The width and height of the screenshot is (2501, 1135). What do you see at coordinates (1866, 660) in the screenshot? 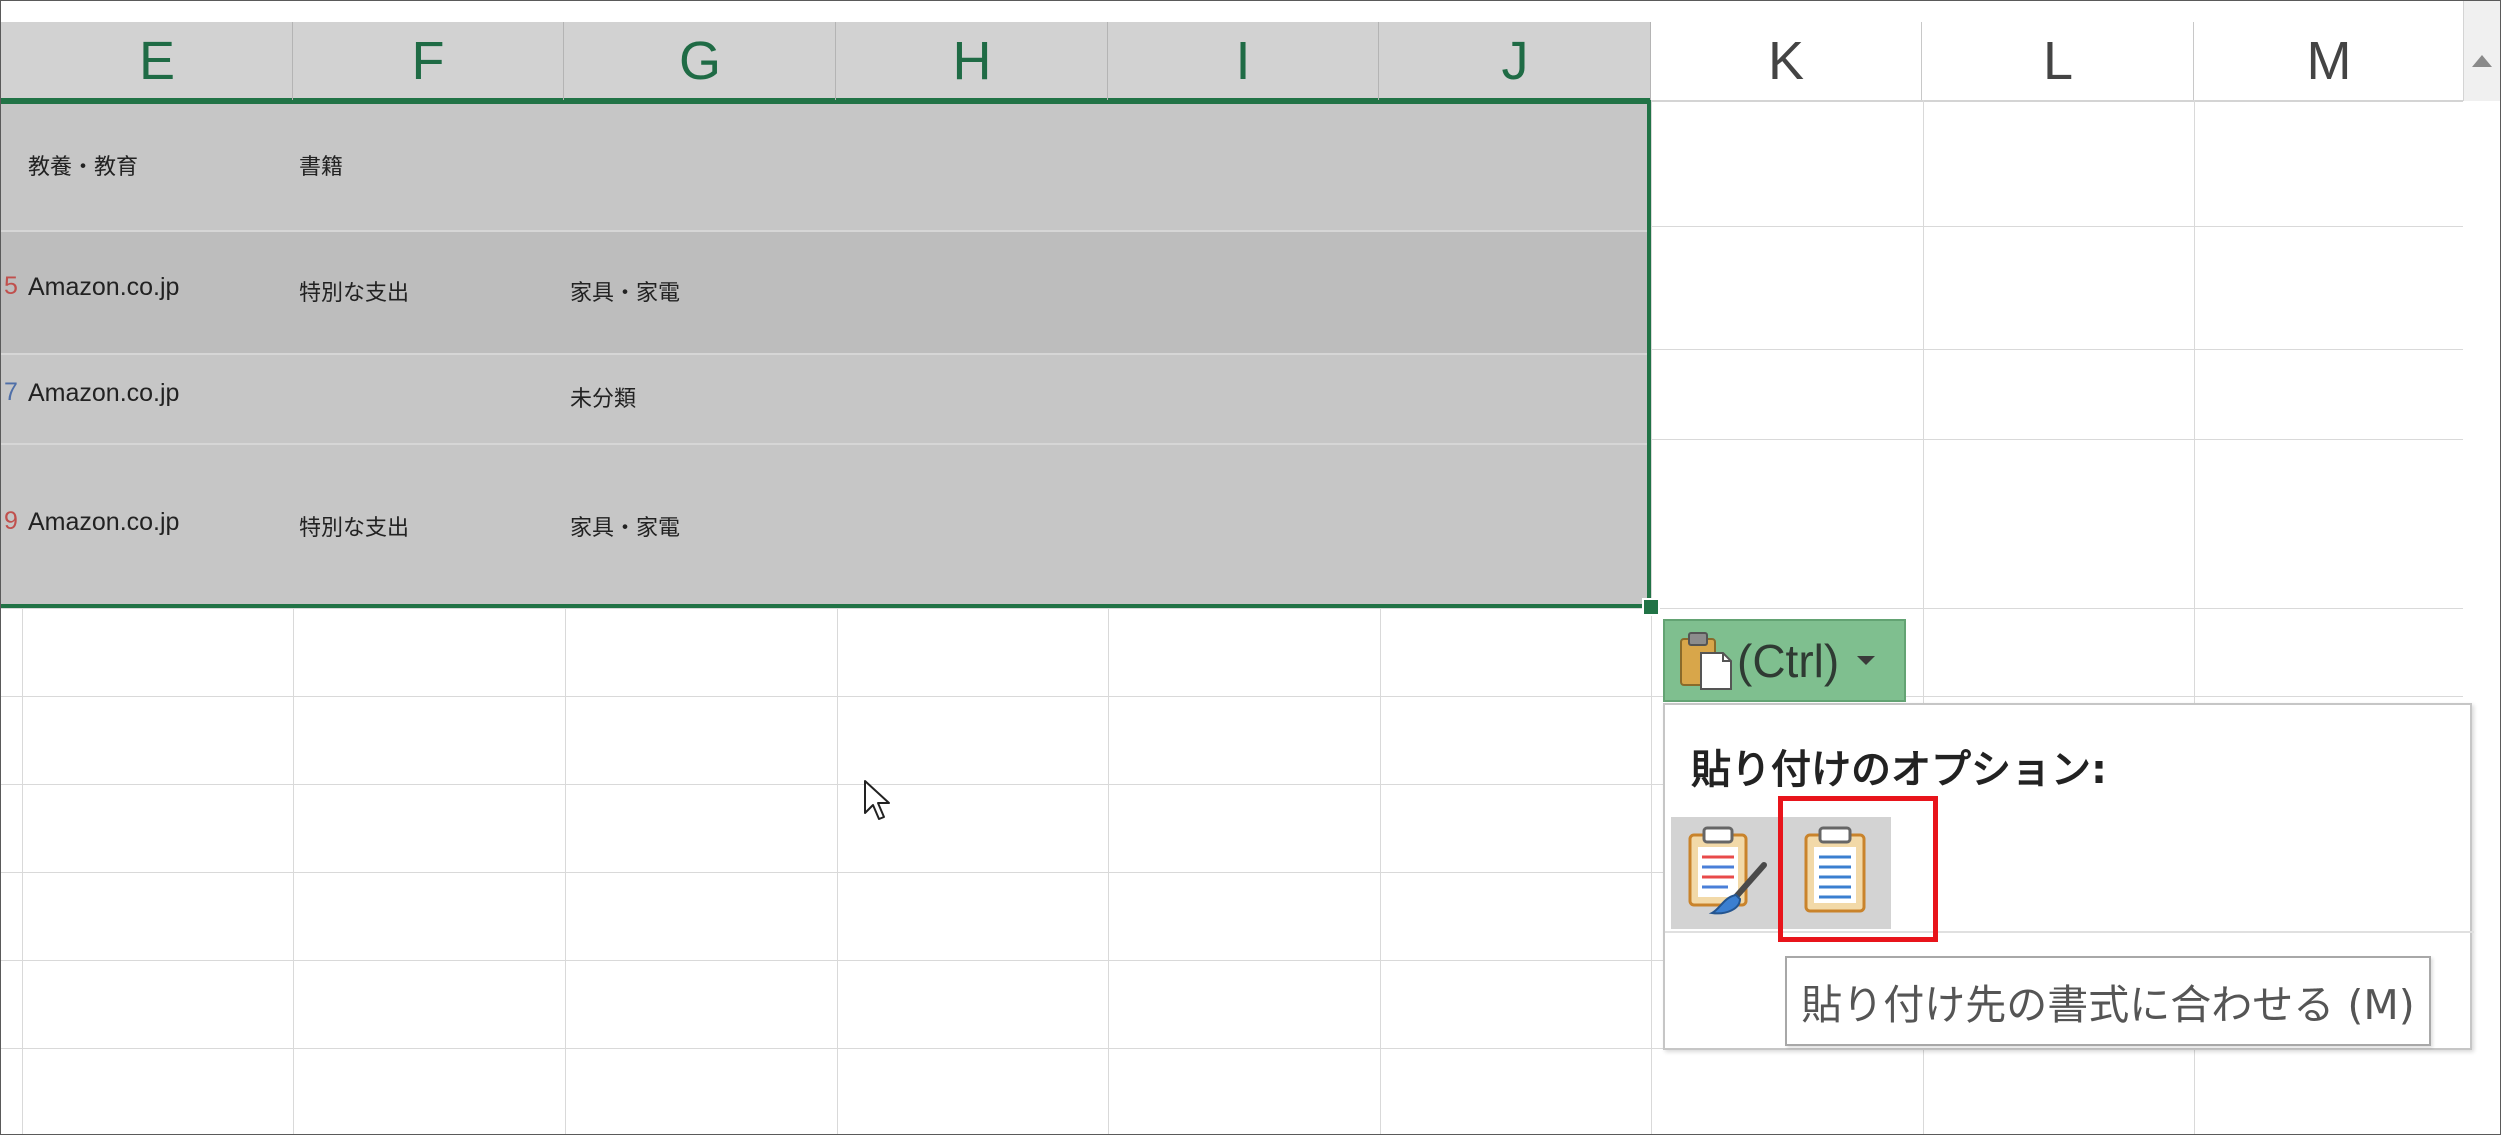
I see `chevron-down-icon` at bounding box center [1866, 660].